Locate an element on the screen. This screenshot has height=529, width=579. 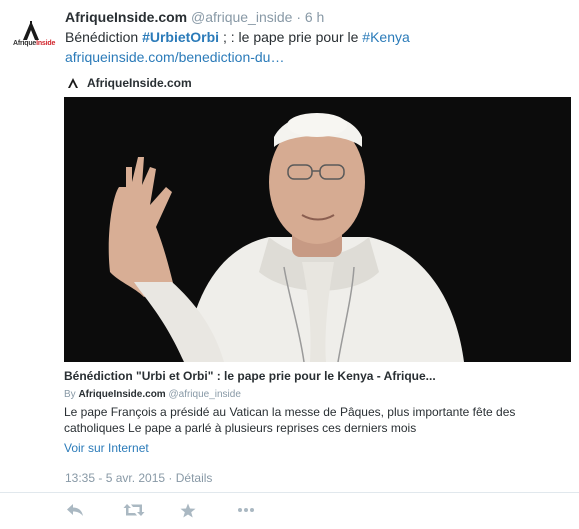
view-on-web-link: Voir sur Internet is located at coordinates (106, 448).